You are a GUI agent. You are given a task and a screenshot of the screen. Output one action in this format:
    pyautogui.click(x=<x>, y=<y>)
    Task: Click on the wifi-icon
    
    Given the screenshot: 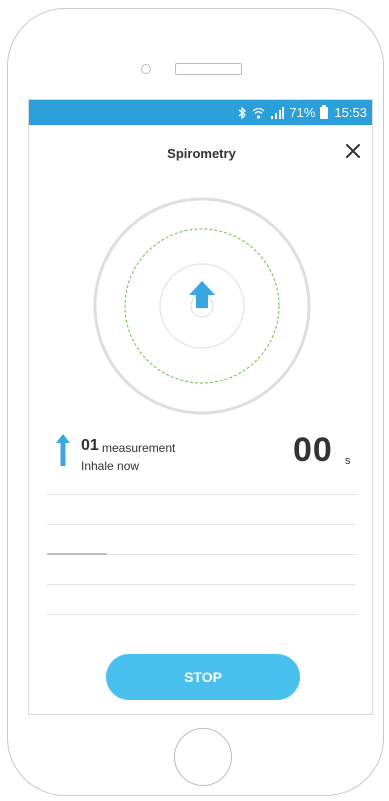 What is the action you would take?
    pyautogui.click(x=258, y=113)
    